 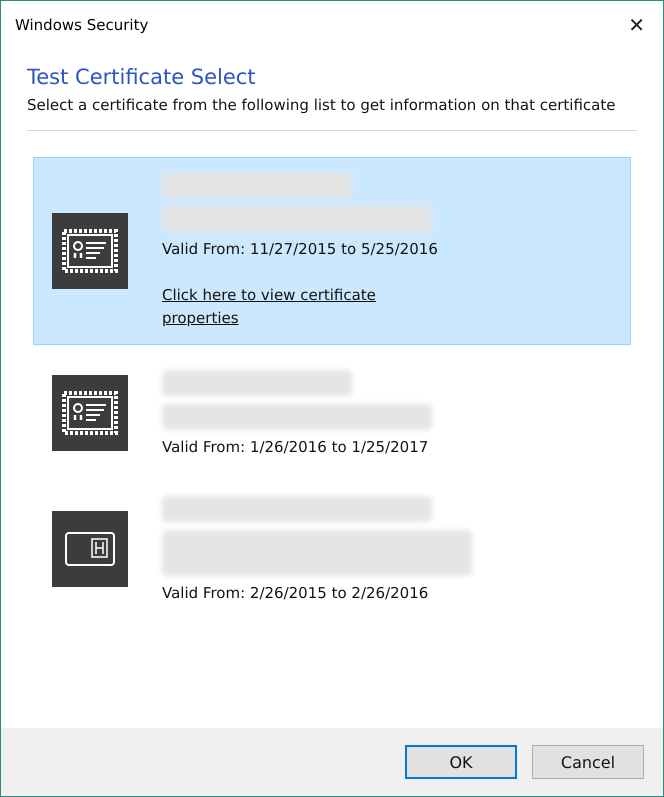 What do you see at coordinates (461, 762) in the screenshot?
I see `ok-button: OK` at bounding box center [461, 762].